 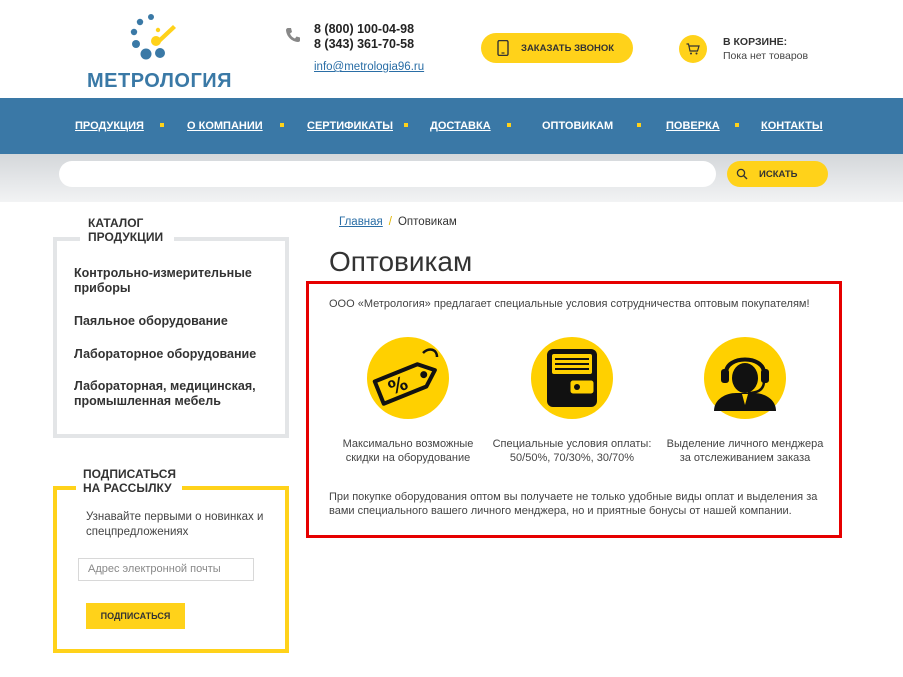 I want to click on catalog-item-label: Лабораторное оборудование, so click(x=165, y=354).